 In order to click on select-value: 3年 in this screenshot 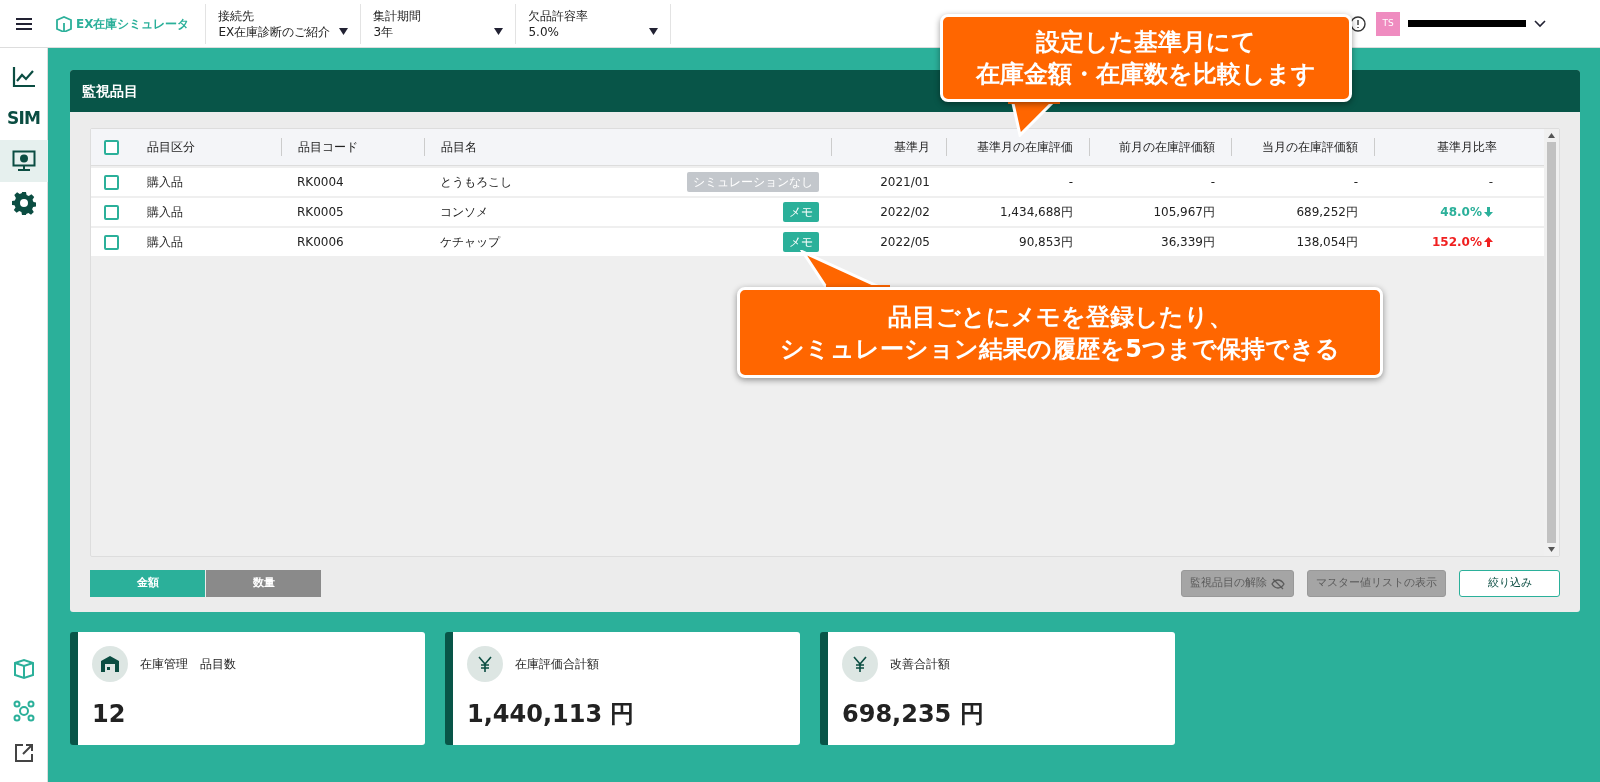, I will do `click(383, 31)`.